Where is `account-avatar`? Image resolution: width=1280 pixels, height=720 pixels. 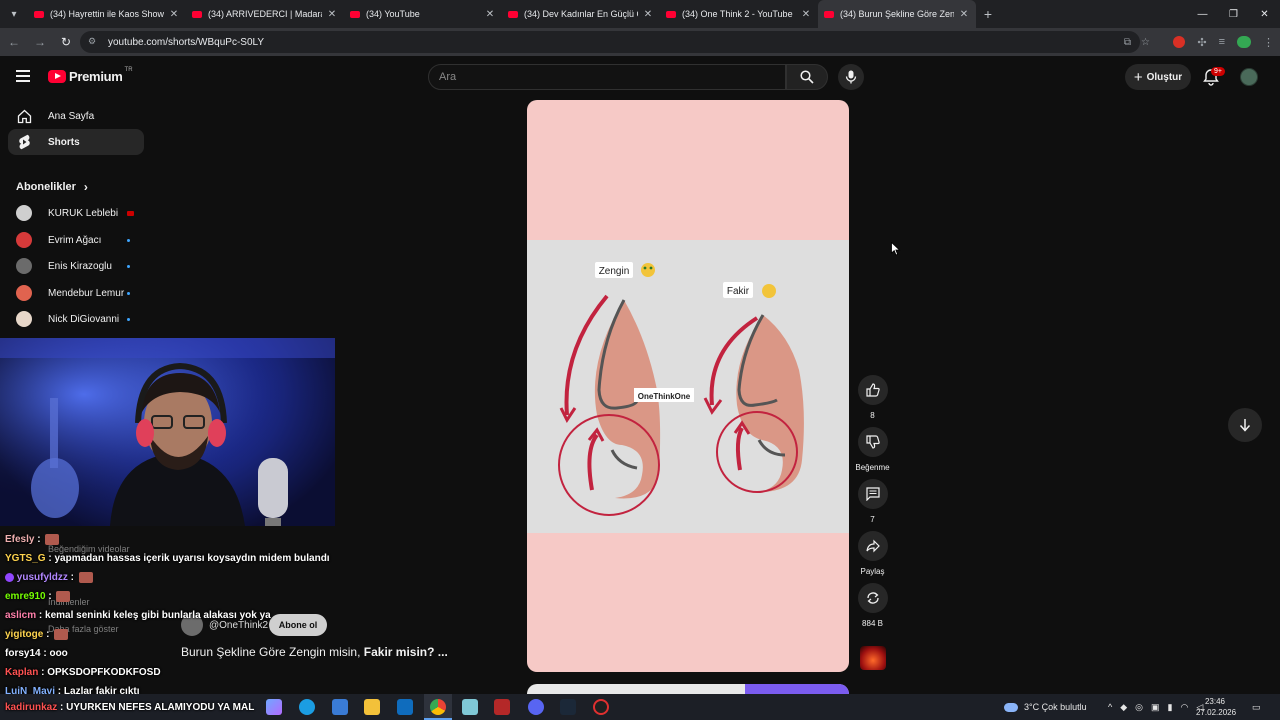 account-avatar is located at coordinates (1249, 77).